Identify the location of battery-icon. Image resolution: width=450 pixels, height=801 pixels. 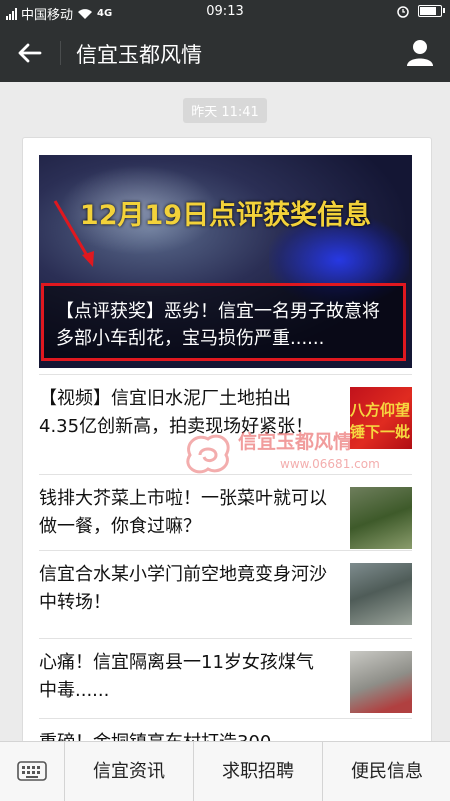
(431, 11).